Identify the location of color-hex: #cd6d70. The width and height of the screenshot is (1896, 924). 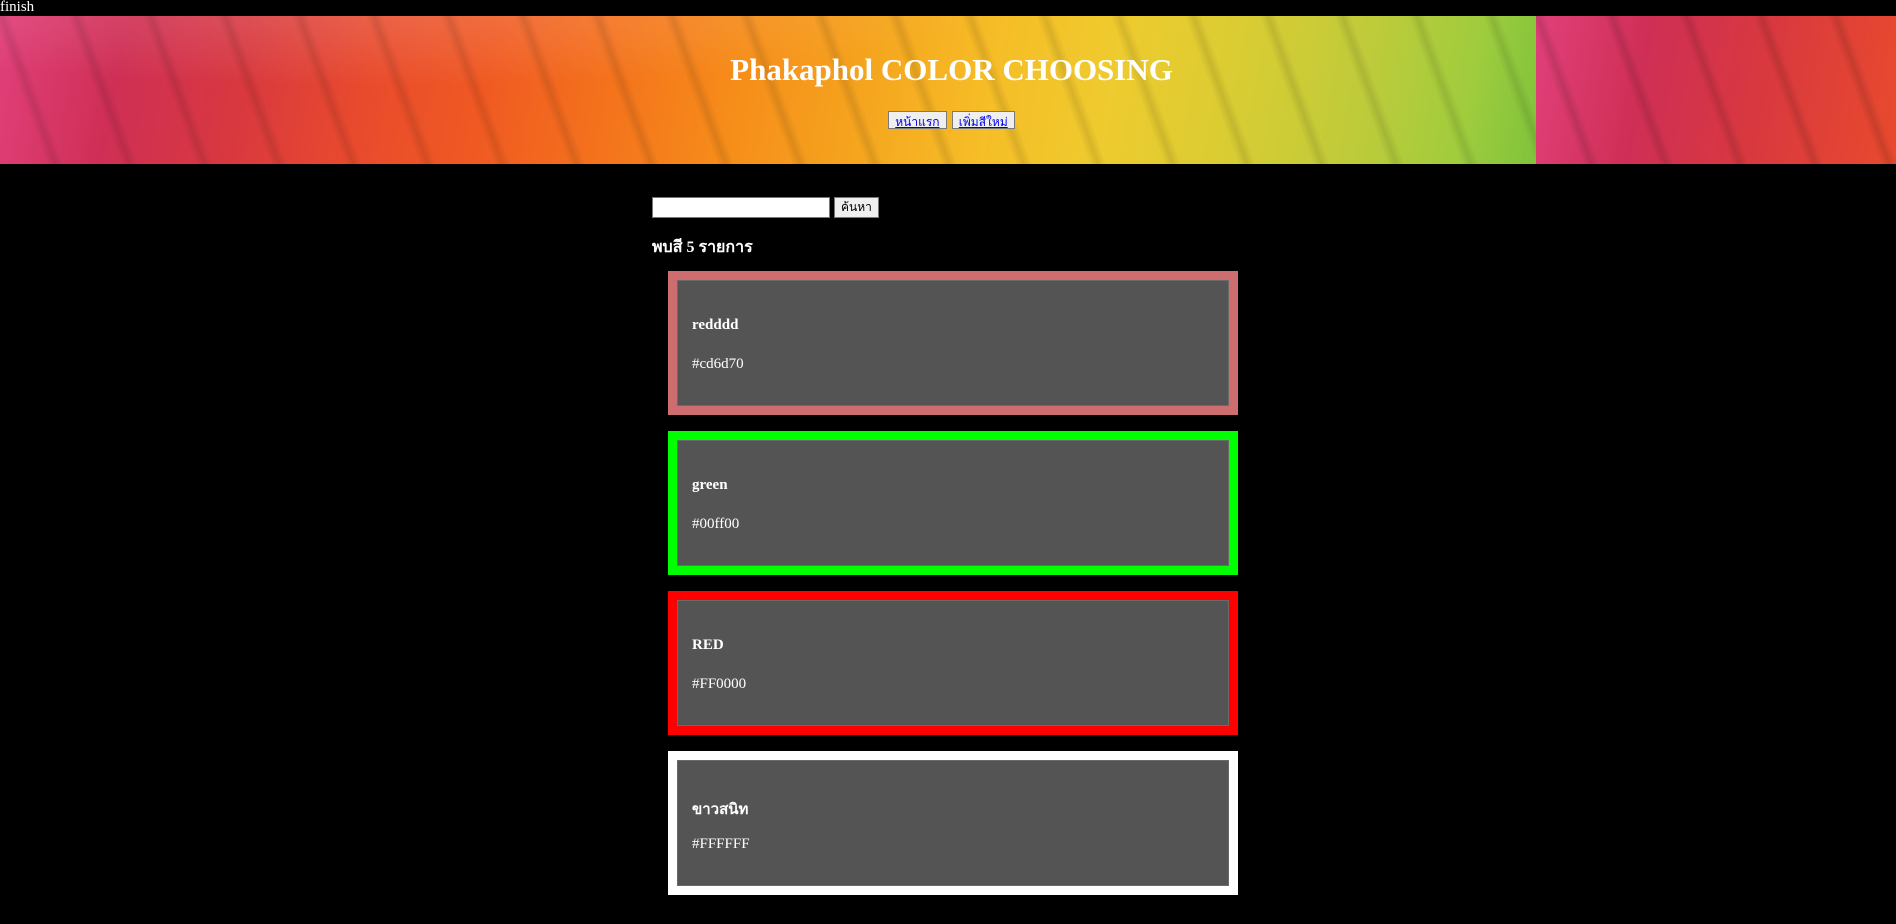
(718, 364).